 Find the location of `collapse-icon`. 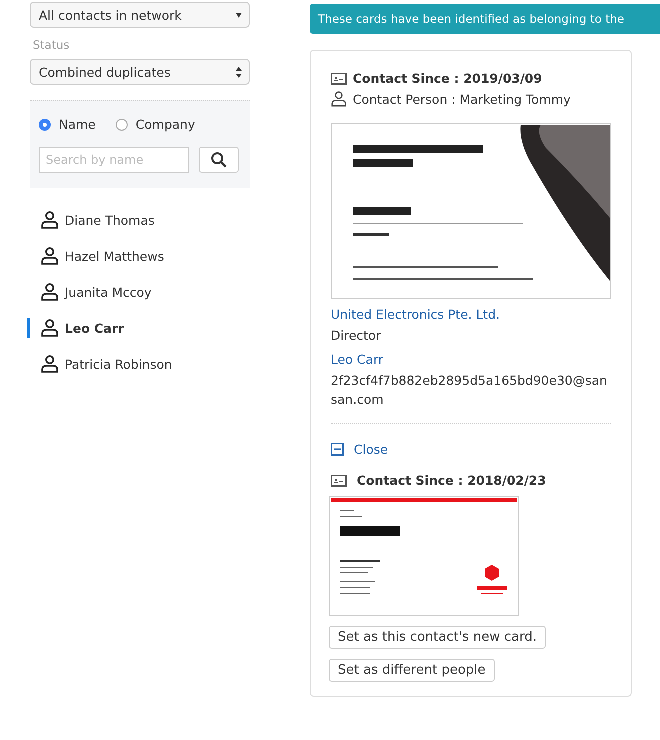

collapse-icon is located at coordinates (337, 449).